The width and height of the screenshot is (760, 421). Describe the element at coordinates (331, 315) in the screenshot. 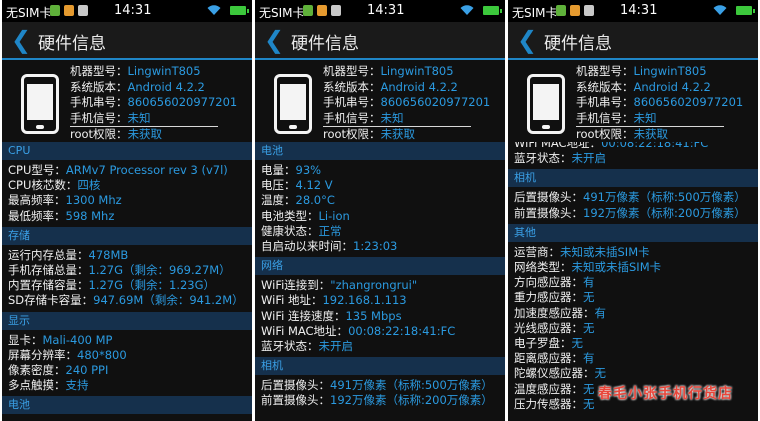

I see `network-speed: WiFi 连接速度：135 Mbps` at that location.